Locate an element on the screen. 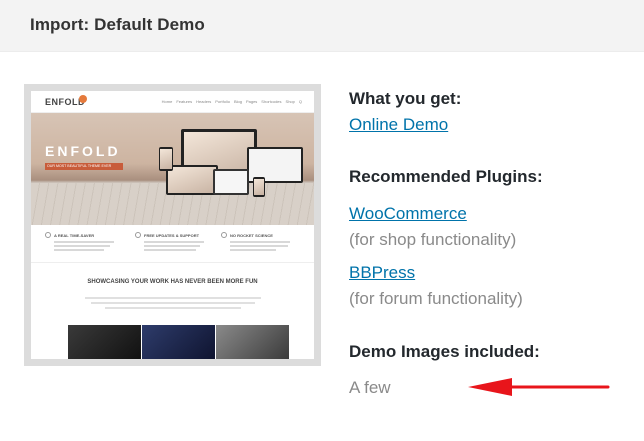  woocommerce-link: WooCommerce is located at coordinates (408, 214).